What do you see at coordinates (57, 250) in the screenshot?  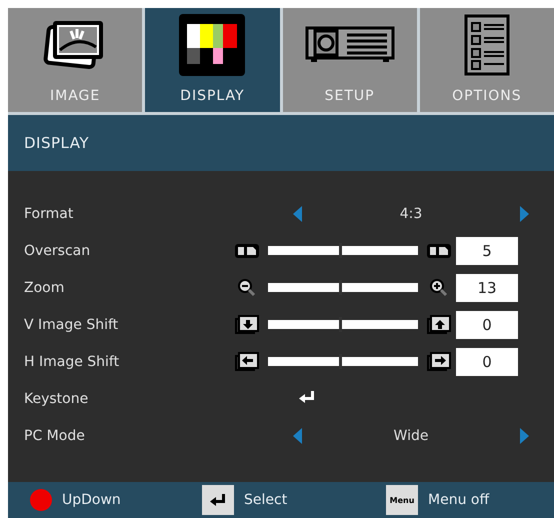 I see `setting-label: Overscan` at bounding box center [57, 250].